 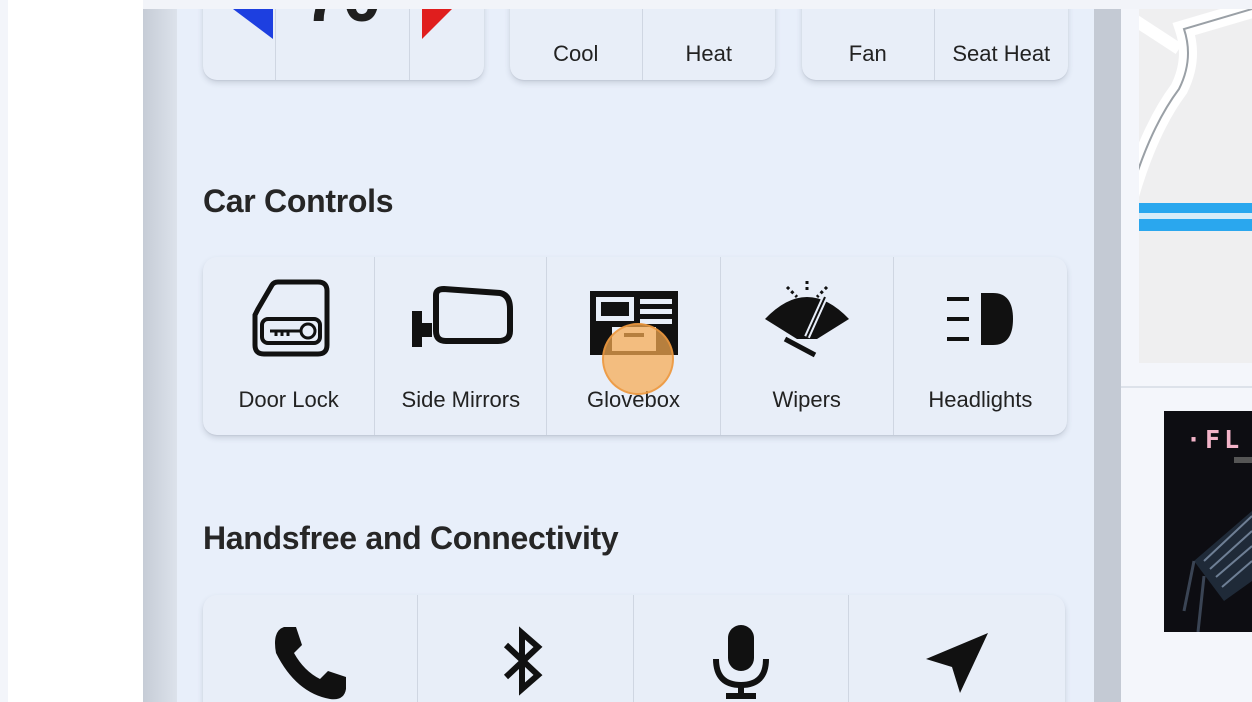 I want to click on panel-left-shade, so click(x=160, y=355).